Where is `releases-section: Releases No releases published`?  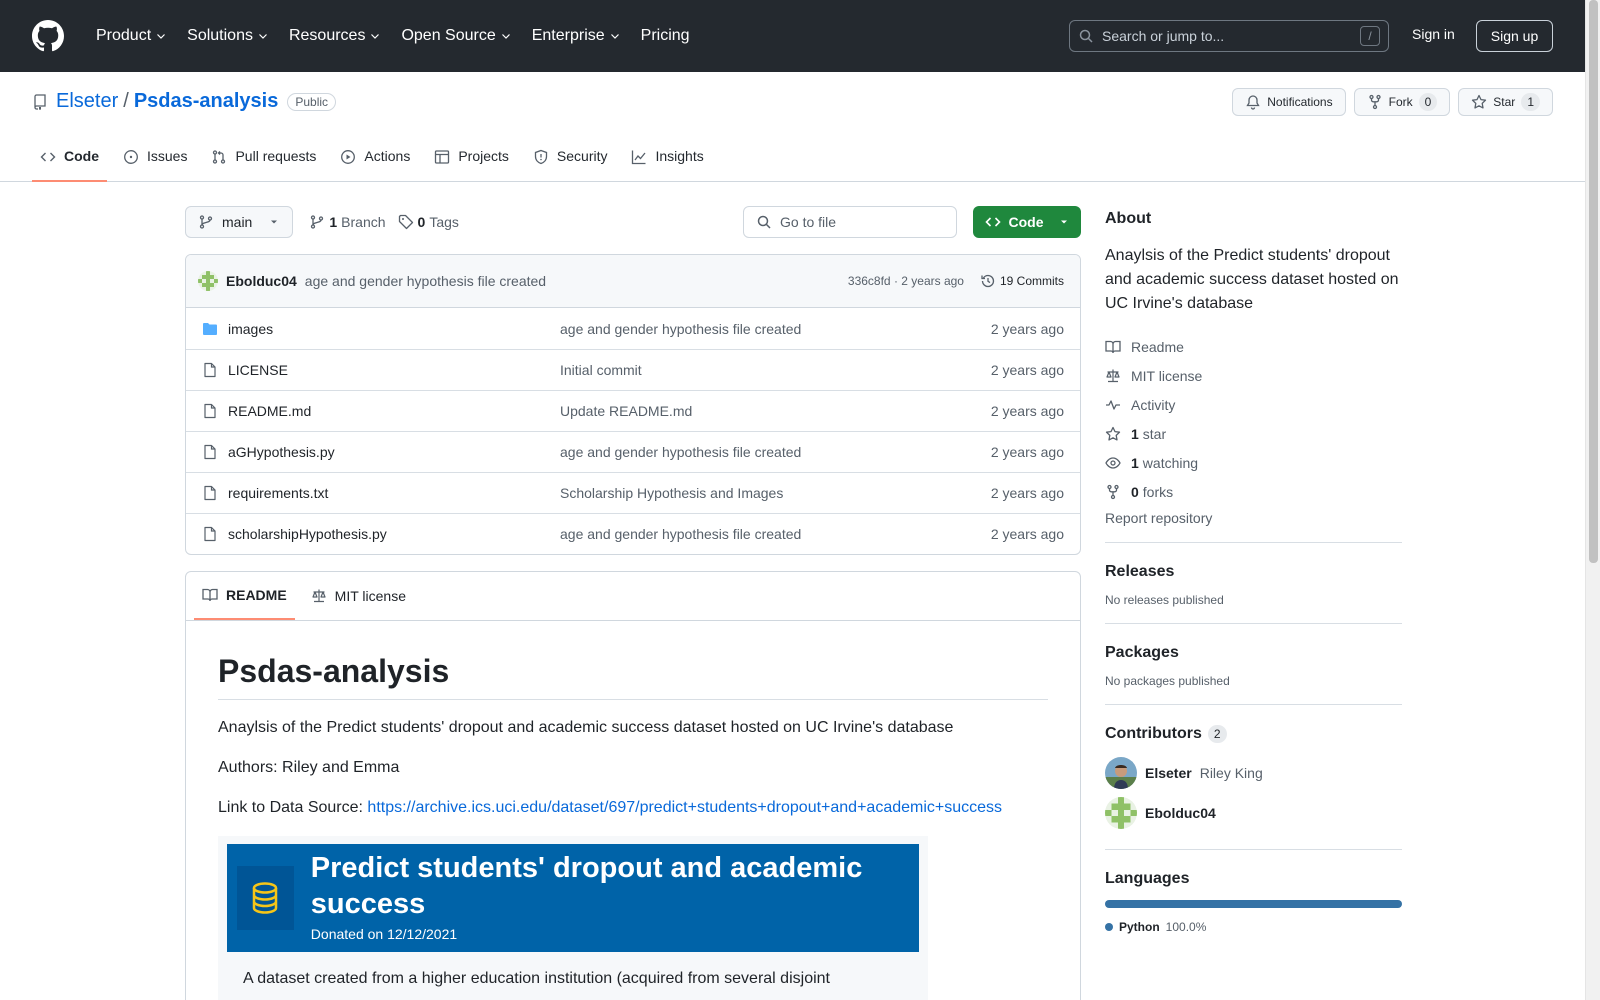 releases-section: Releases No releases published is located at coordinates (1253, 574).